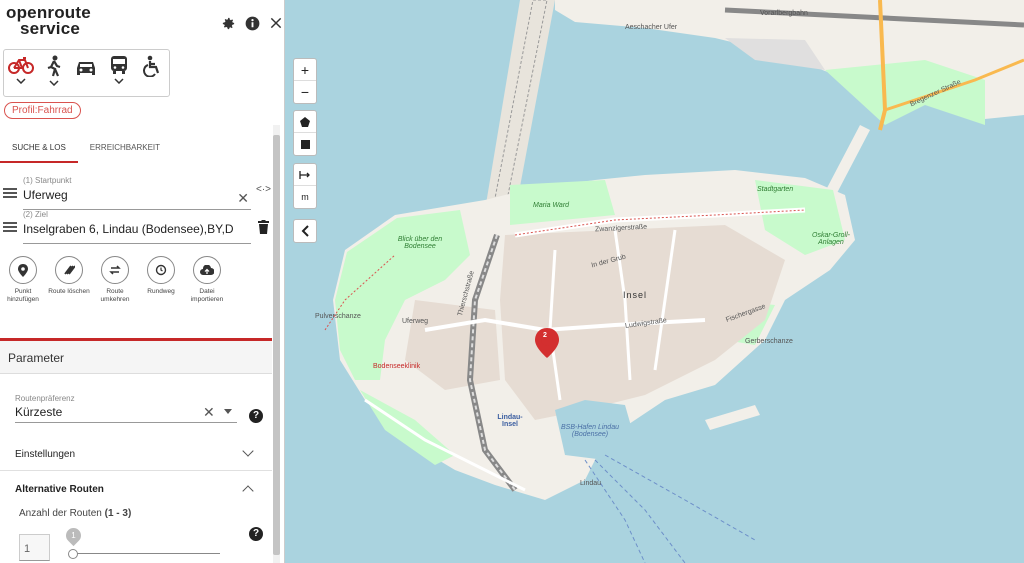  I want to click on settings-accordion: Einstellungen, so click(45, 454).